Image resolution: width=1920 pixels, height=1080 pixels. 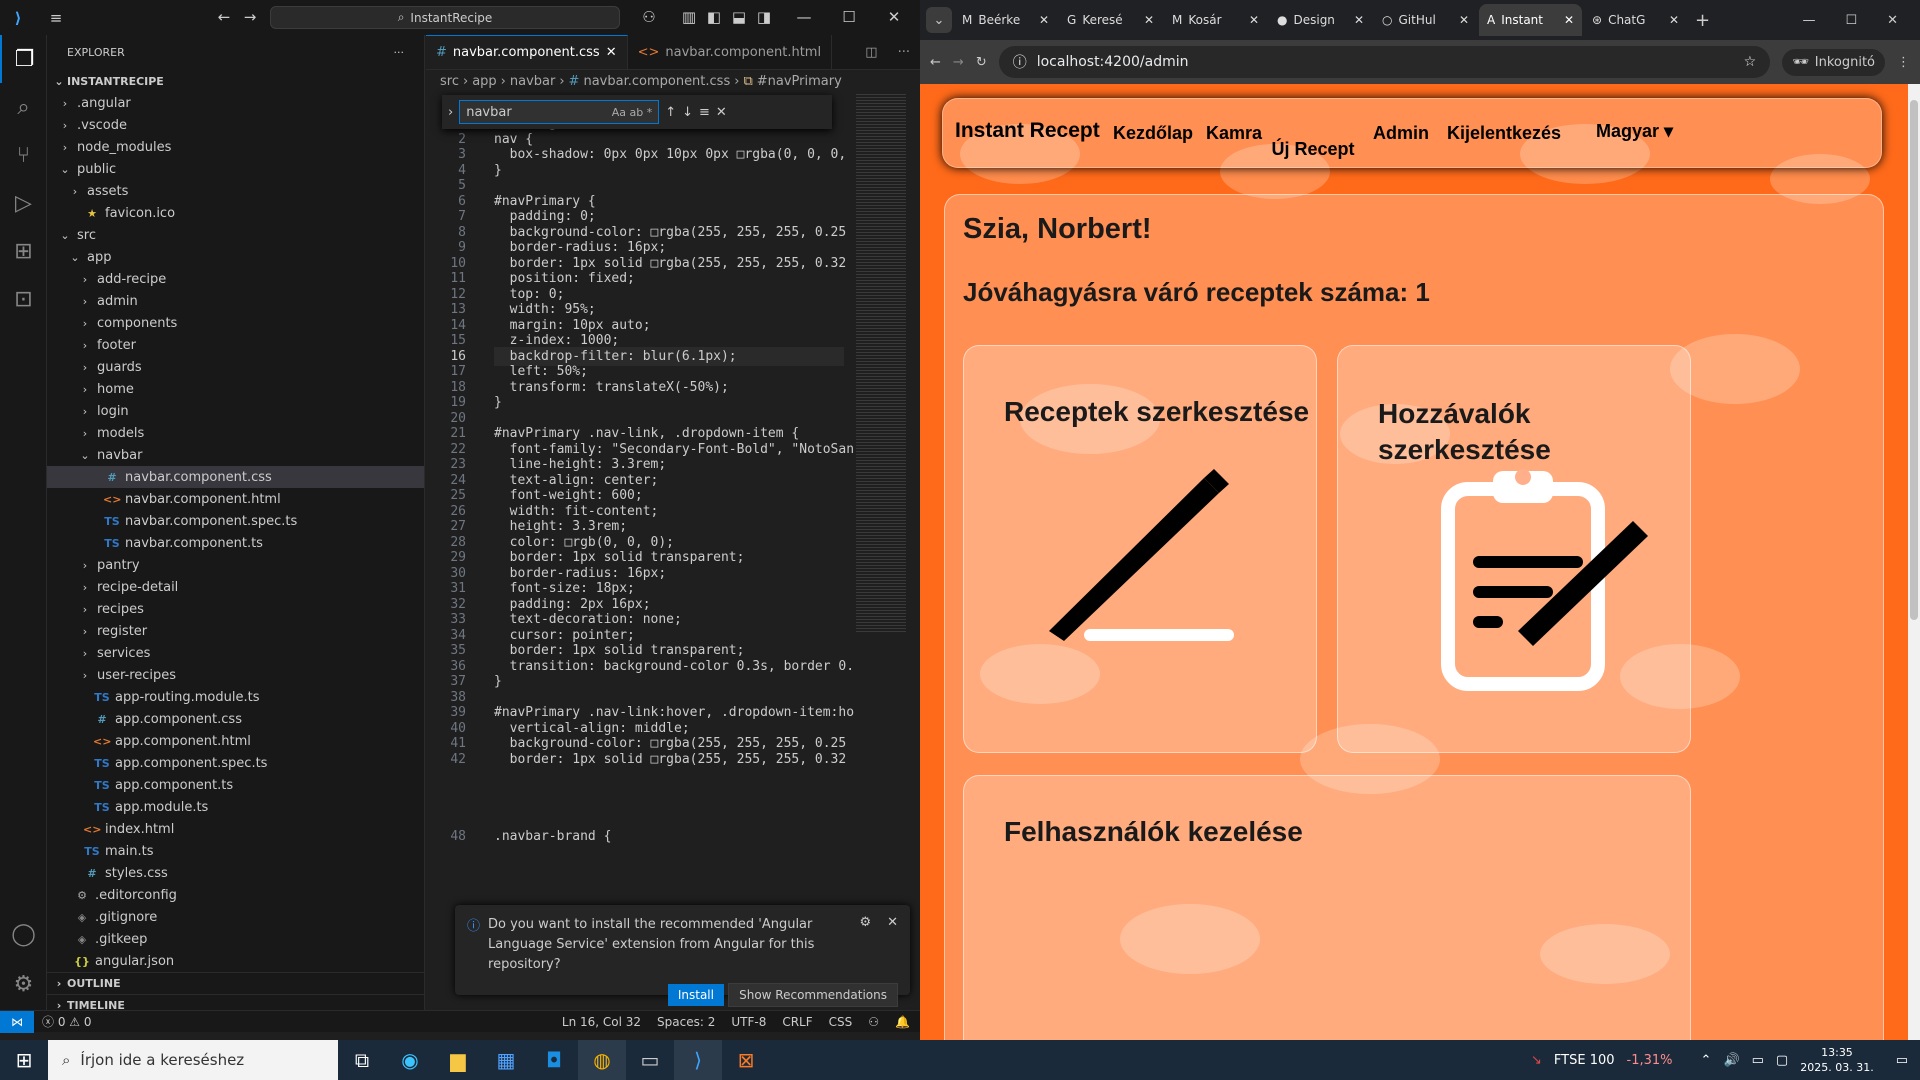 What do you see at coordinates (1635, 20) in the screenshot?
I see `browser-tab: ⊛ ChatG ✕` at bounding box center [1635, 20].